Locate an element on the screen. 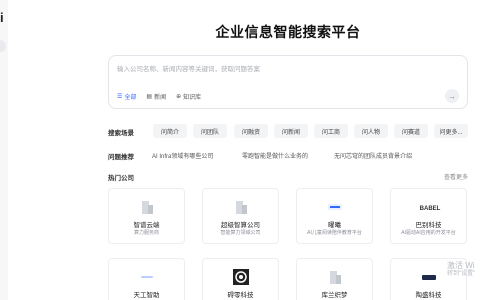  company-desc: AI儿童阅读陪伴教育平台 is located at coordinates (334, 233).